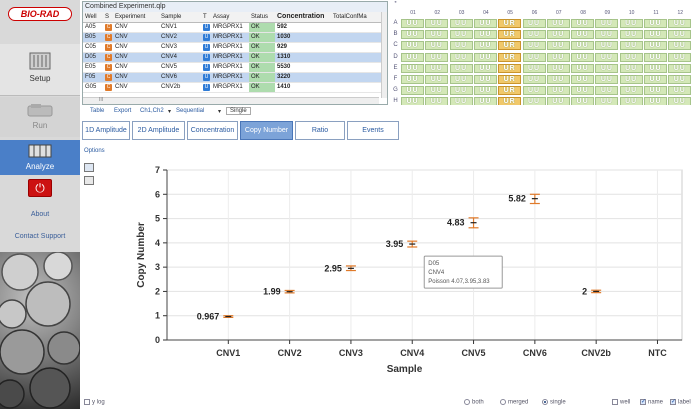  What do you see at coordinates (233, 47) in the screenshot?
I see `table-row: C05 C CNV CNV3 U MRGPRX1 OK 929` at bounding box center [233, 47].